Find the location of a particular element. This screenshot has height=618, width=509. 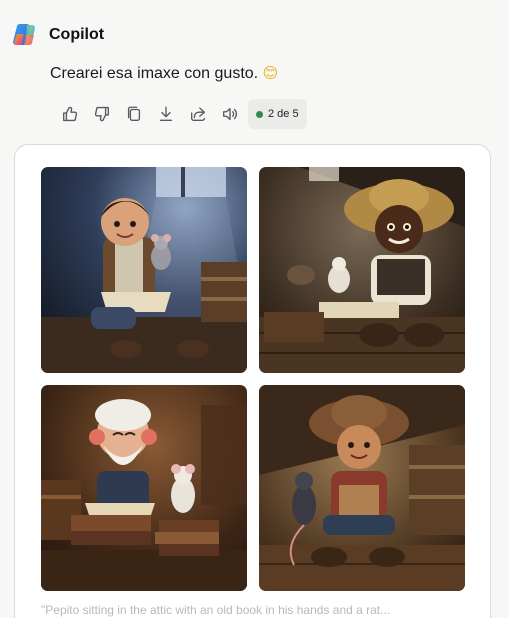

message-text: Crearei esa imaxe con gusto. is located at coordinates (154, 73).